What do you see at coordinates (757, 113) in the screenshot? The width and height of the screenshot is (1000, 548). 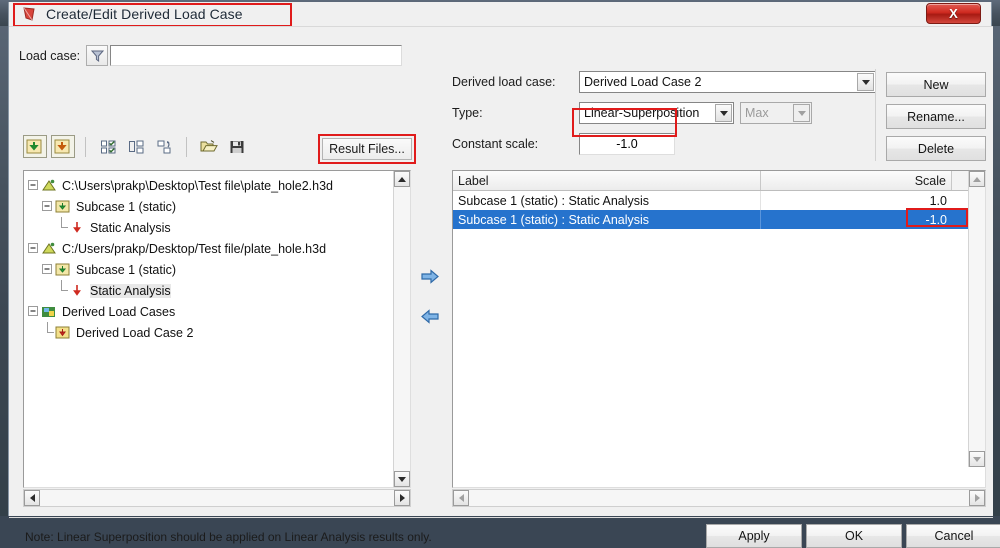 I see `envelope-value: Max` at bounding box center [757, 113].